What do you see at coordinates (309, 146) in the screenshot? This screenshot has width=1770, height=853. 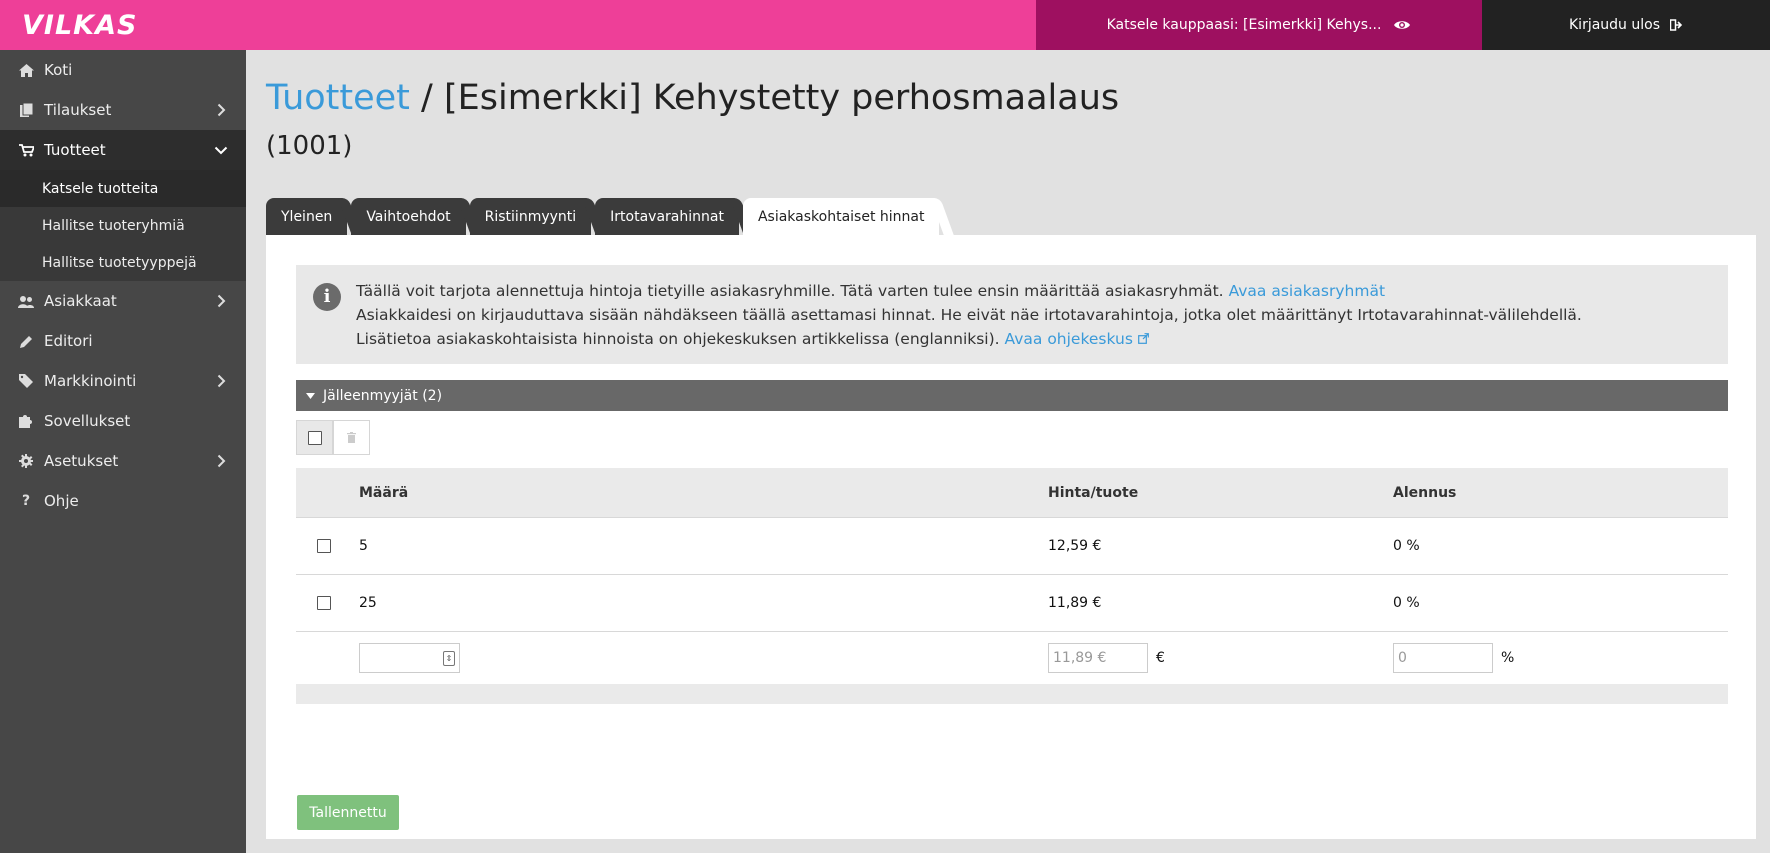 I see `product-code: (1001)` at bounding box center [309, 146].